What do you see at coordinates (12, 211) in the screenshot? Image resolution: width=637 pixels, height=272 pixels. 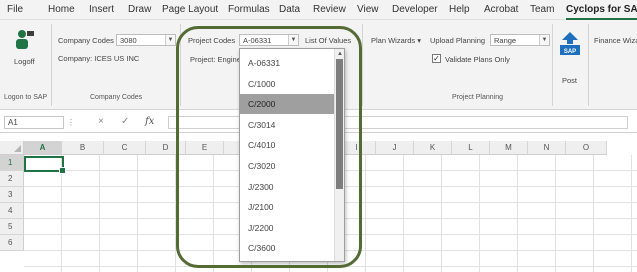 I see `row-header-4: 4` at bounding box center [12, 211].